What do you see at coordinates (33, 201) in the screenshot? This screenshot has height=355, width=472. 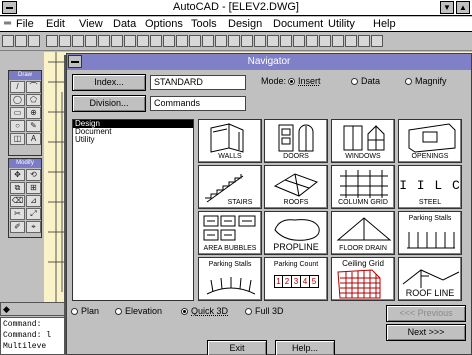 I see `chamfer-tool-icon: ⊿` at bounding box center [33, 201].